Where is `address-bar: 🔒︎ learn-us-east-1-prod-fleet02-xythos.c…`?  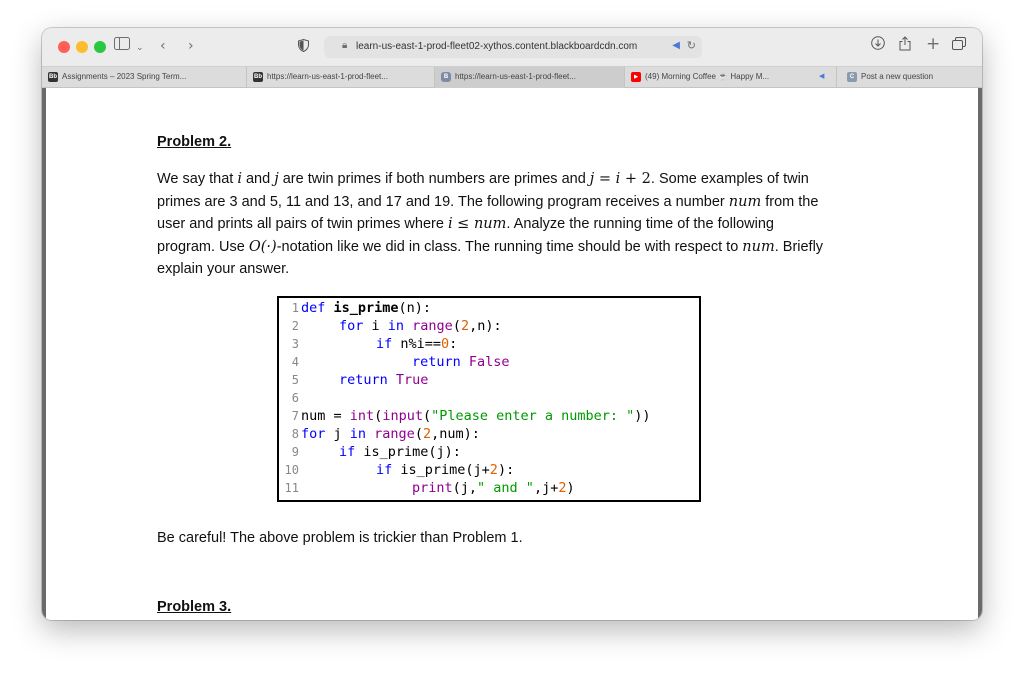
address-bar: 🔒︎ learn-us-east-1-prod-fleet02-xythos.c… is located at coordinates (513, 47).